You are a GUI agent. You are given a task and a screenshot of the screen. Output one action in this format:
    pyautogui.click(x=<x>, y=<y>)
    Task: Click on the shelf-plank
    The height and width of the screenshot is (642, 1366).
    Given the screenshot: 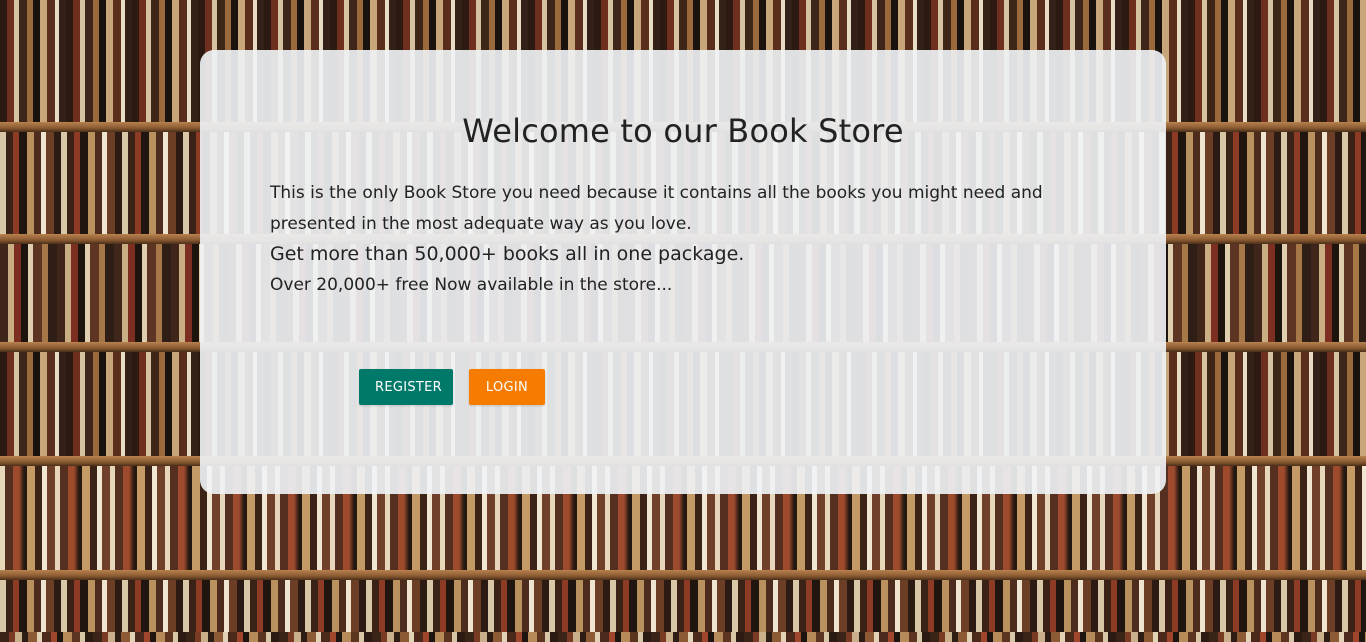 What is the action you would take?
    pyautogui.click(x=683, y=575)
    